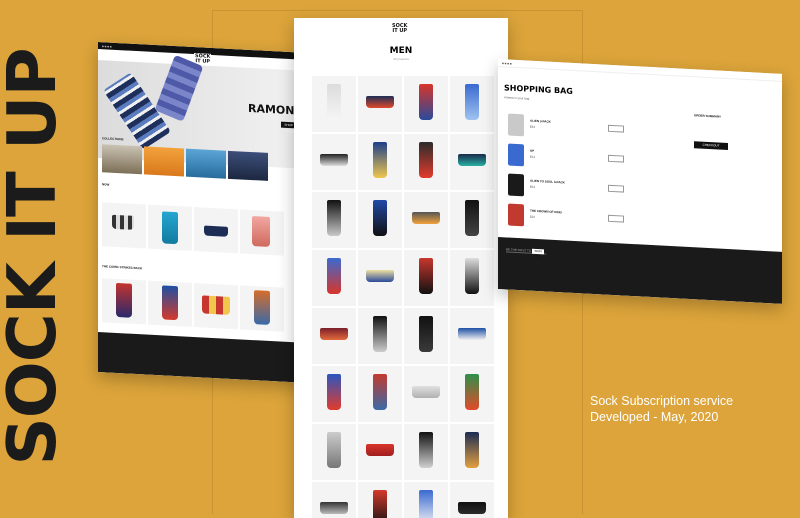 Image resolution: width=800 pixels, height=518 pixels. Describe the element at coordinates (533, 156) in the screenshot. I see `bag-item-price: $14` at that location.